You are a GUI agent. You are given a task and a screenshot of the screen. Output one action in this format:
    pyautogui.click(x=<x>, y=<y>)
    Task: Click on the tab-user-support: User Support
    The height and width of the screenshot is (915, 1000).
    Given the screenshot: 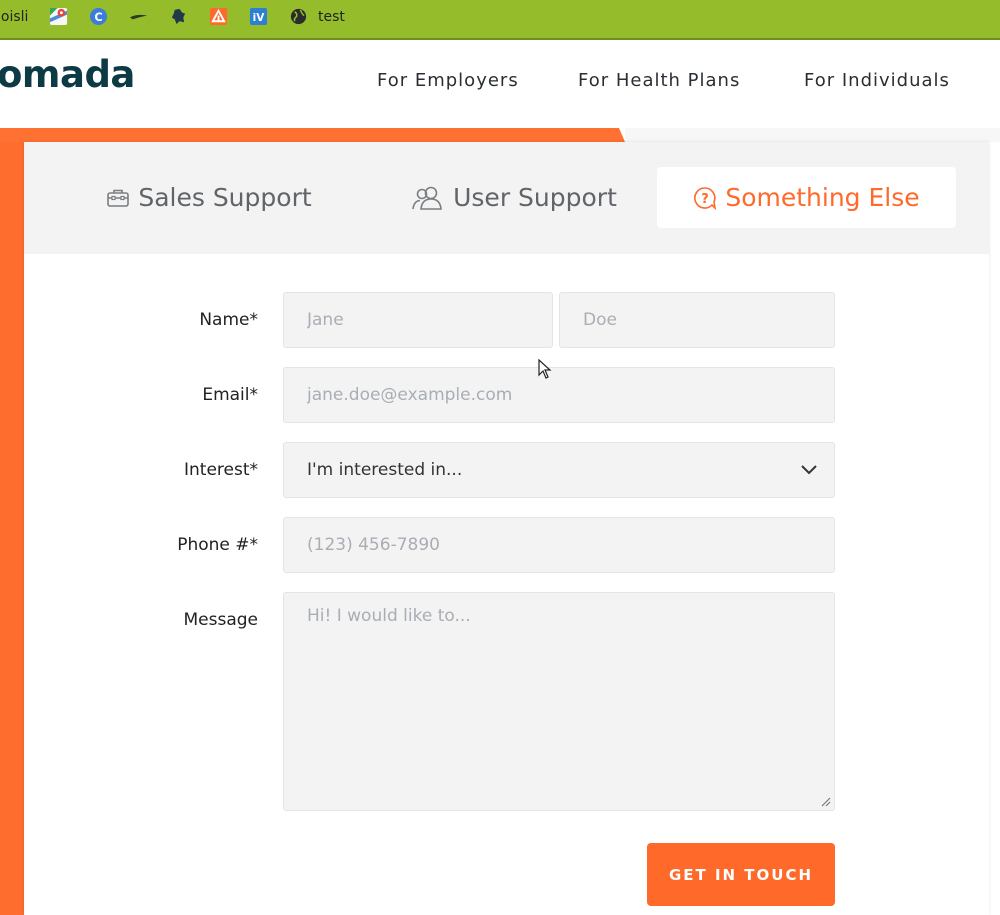 What is the action you would take?
    pyautogui.click(x=514, y=197)
    